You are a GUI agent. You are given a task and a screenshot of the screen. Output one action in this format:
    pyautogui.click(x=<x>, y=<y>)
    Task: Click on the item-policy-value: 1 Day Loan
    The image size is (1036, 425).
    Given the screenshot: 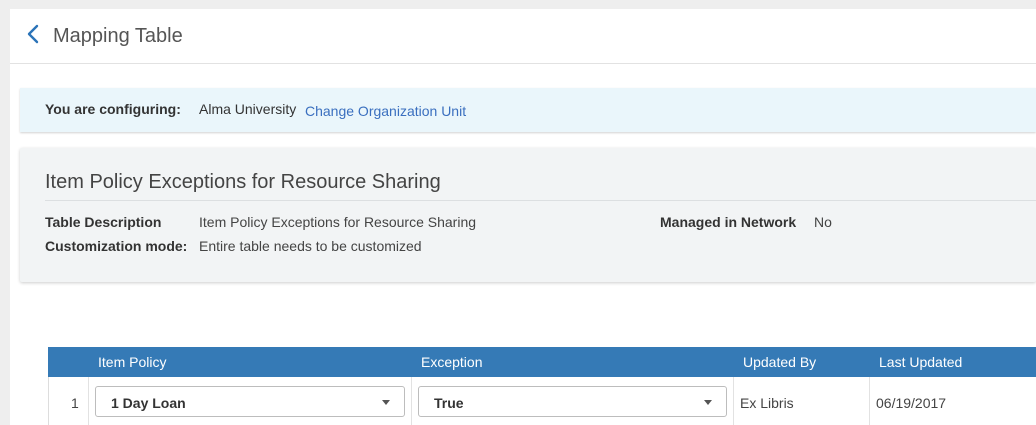 What is the action you would take?
    pyautogui.click(x=148, y=403)
    